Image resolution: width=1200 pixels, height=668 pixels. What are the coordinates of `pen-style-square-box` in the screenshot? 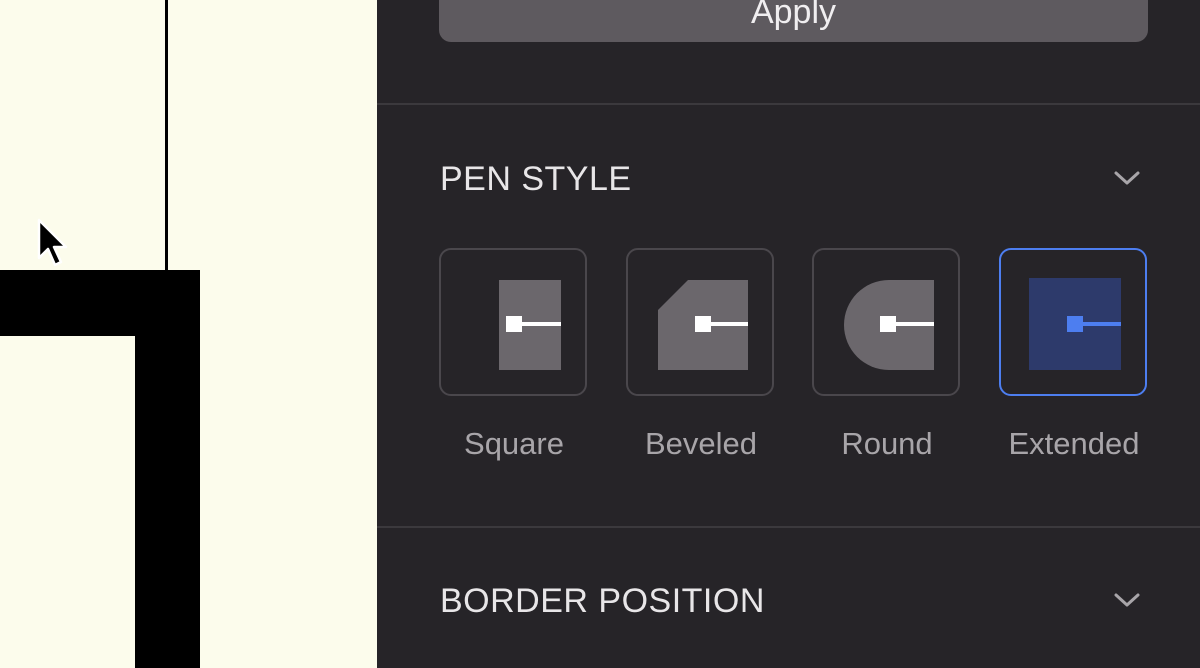 It's located at (513, 322).